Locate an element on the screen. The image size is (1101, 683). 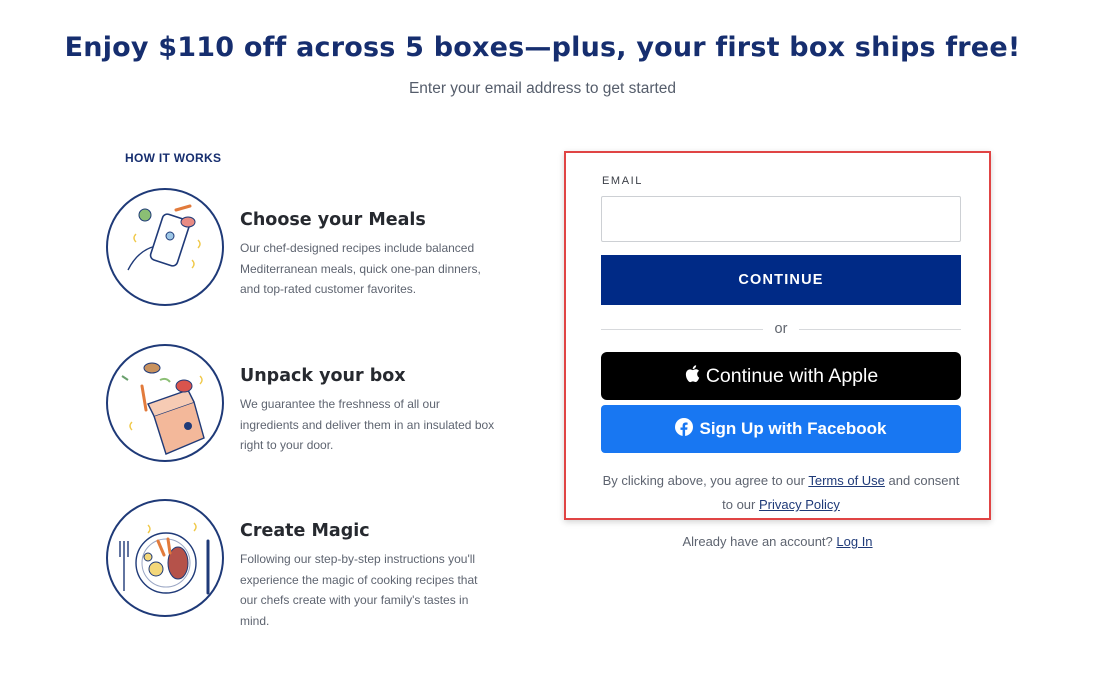
facebook-button-label: Sign Up with Facebook is located at coordinates (793, 428).